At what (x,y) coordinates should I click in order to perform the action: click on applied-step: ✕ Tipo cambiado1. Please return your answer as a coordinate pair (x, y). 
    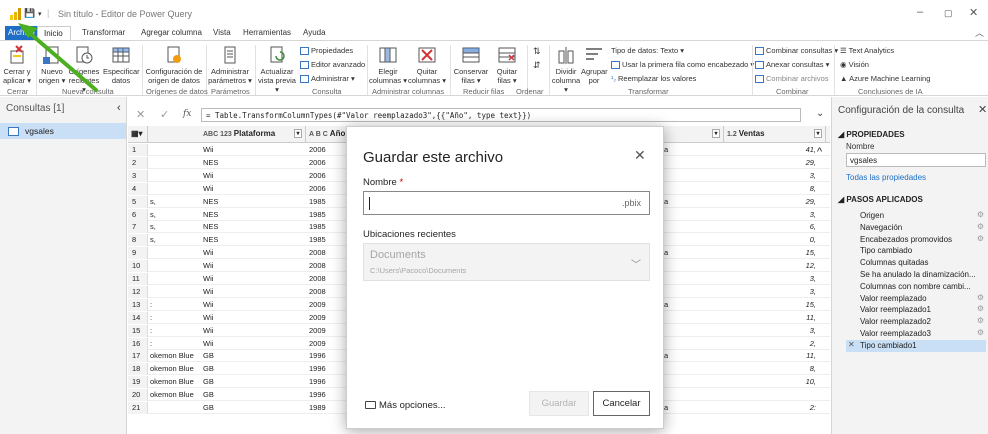
    Looking at the image, I should click on (916, 345).